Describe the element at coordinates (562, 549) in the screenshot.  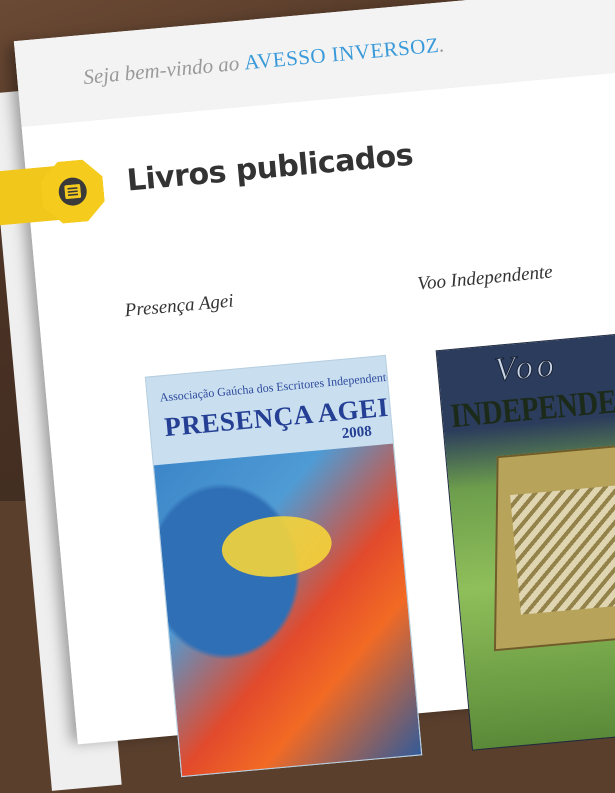
I see `cover-staircase-illustration` at that location.